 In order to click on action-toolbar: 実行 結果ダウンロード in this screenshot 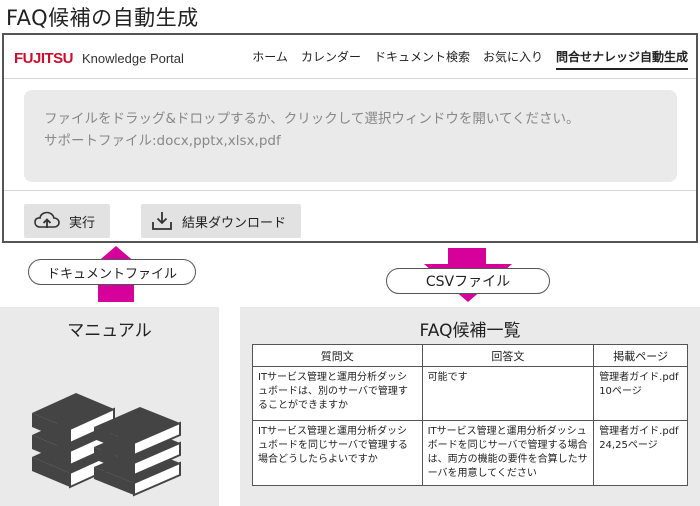, I will do `click(350, 215)`.